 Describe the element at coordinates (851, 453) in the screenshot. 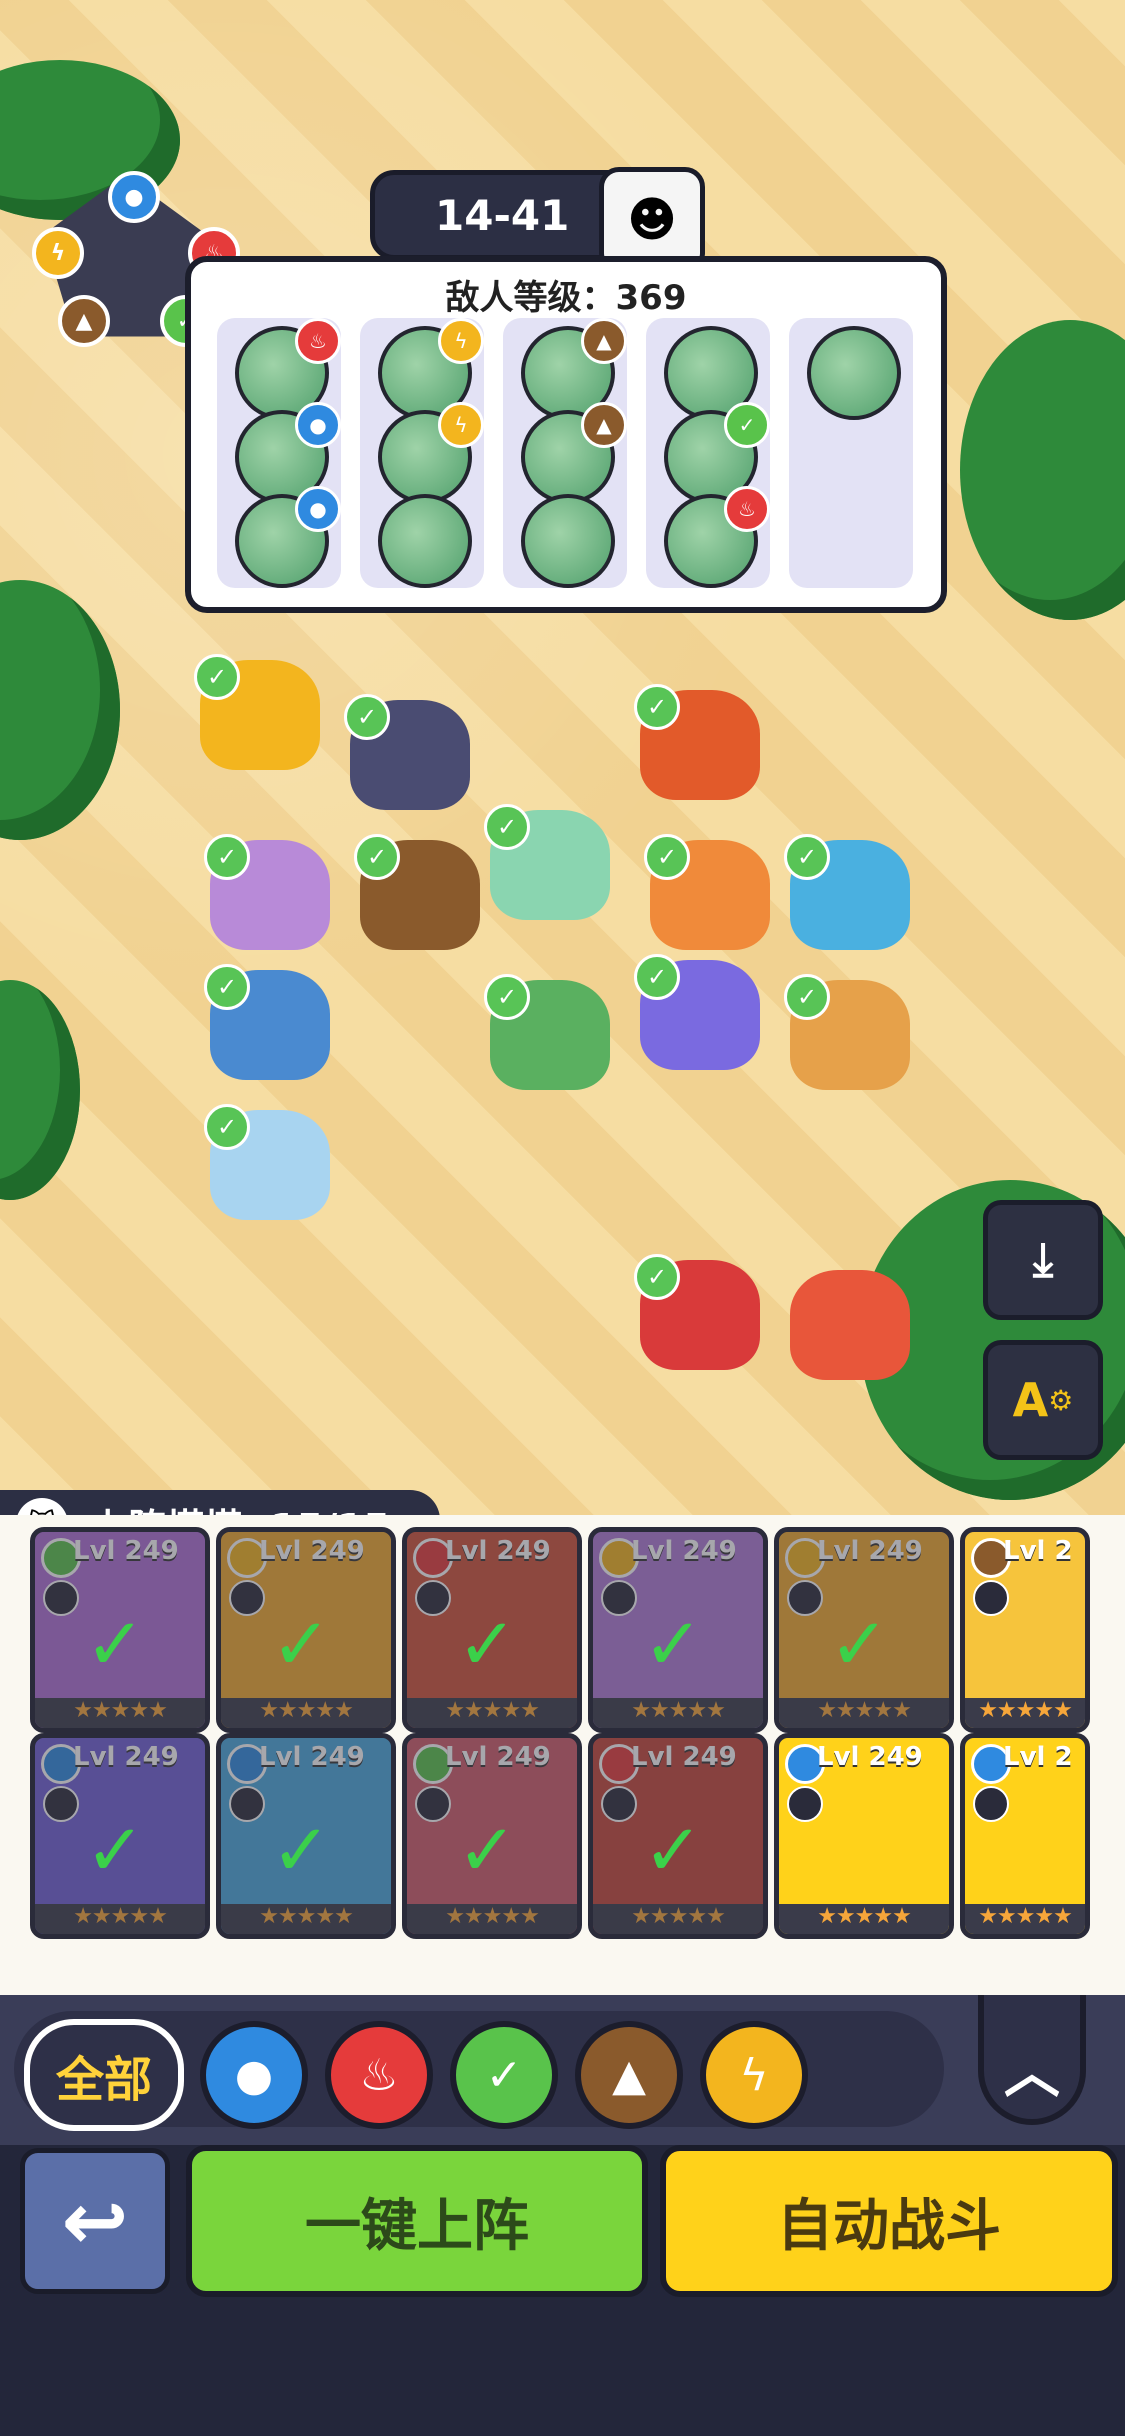

I see `enemy-column` at that location.